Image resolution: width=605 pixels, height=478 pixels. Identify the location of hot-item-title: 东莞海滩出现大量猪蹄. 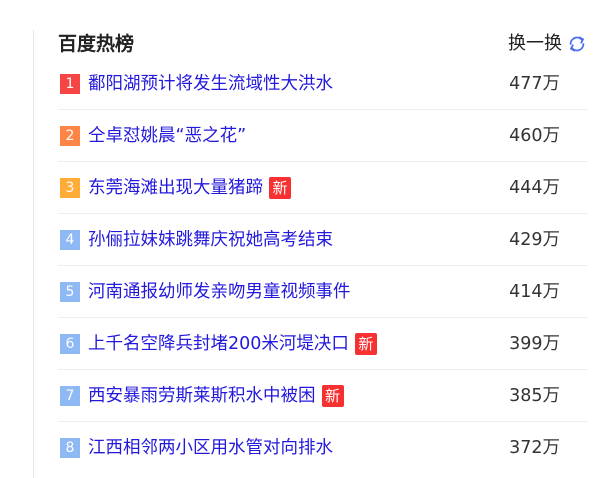
(175, 188).